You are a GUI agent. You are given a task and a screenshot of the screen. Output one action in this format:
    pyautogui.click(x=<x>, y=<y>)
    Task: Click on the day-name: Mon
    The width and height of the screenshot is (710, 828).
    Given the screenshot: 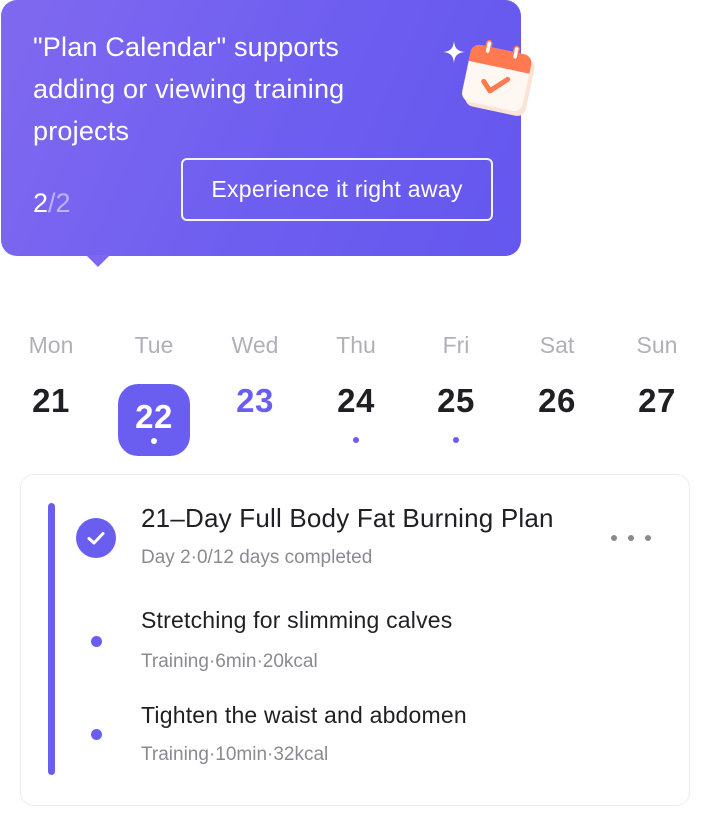 What is the action you would take?
    pyautogui.click(x=51, y=345)
    